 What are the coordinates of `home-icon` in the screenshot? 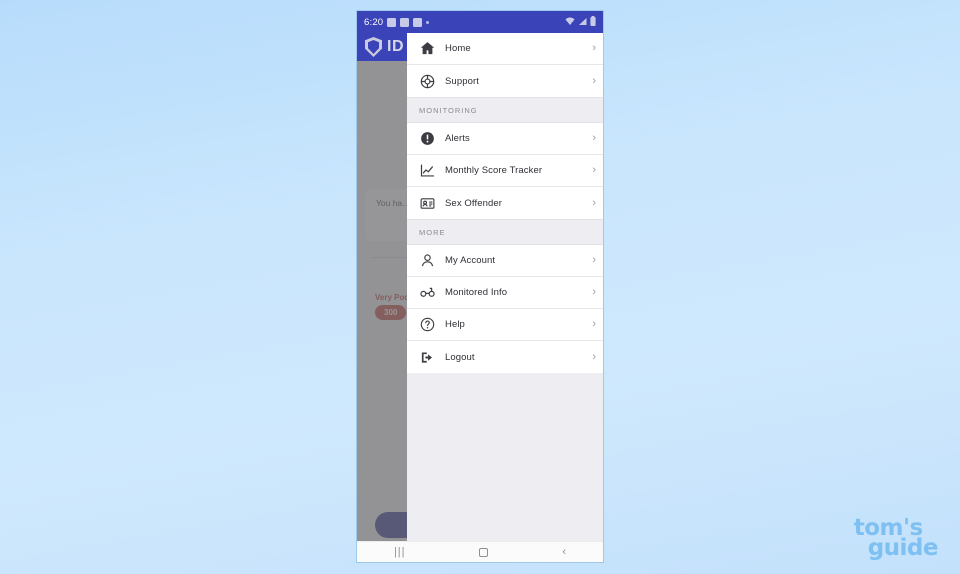 It's located at (427, 49).